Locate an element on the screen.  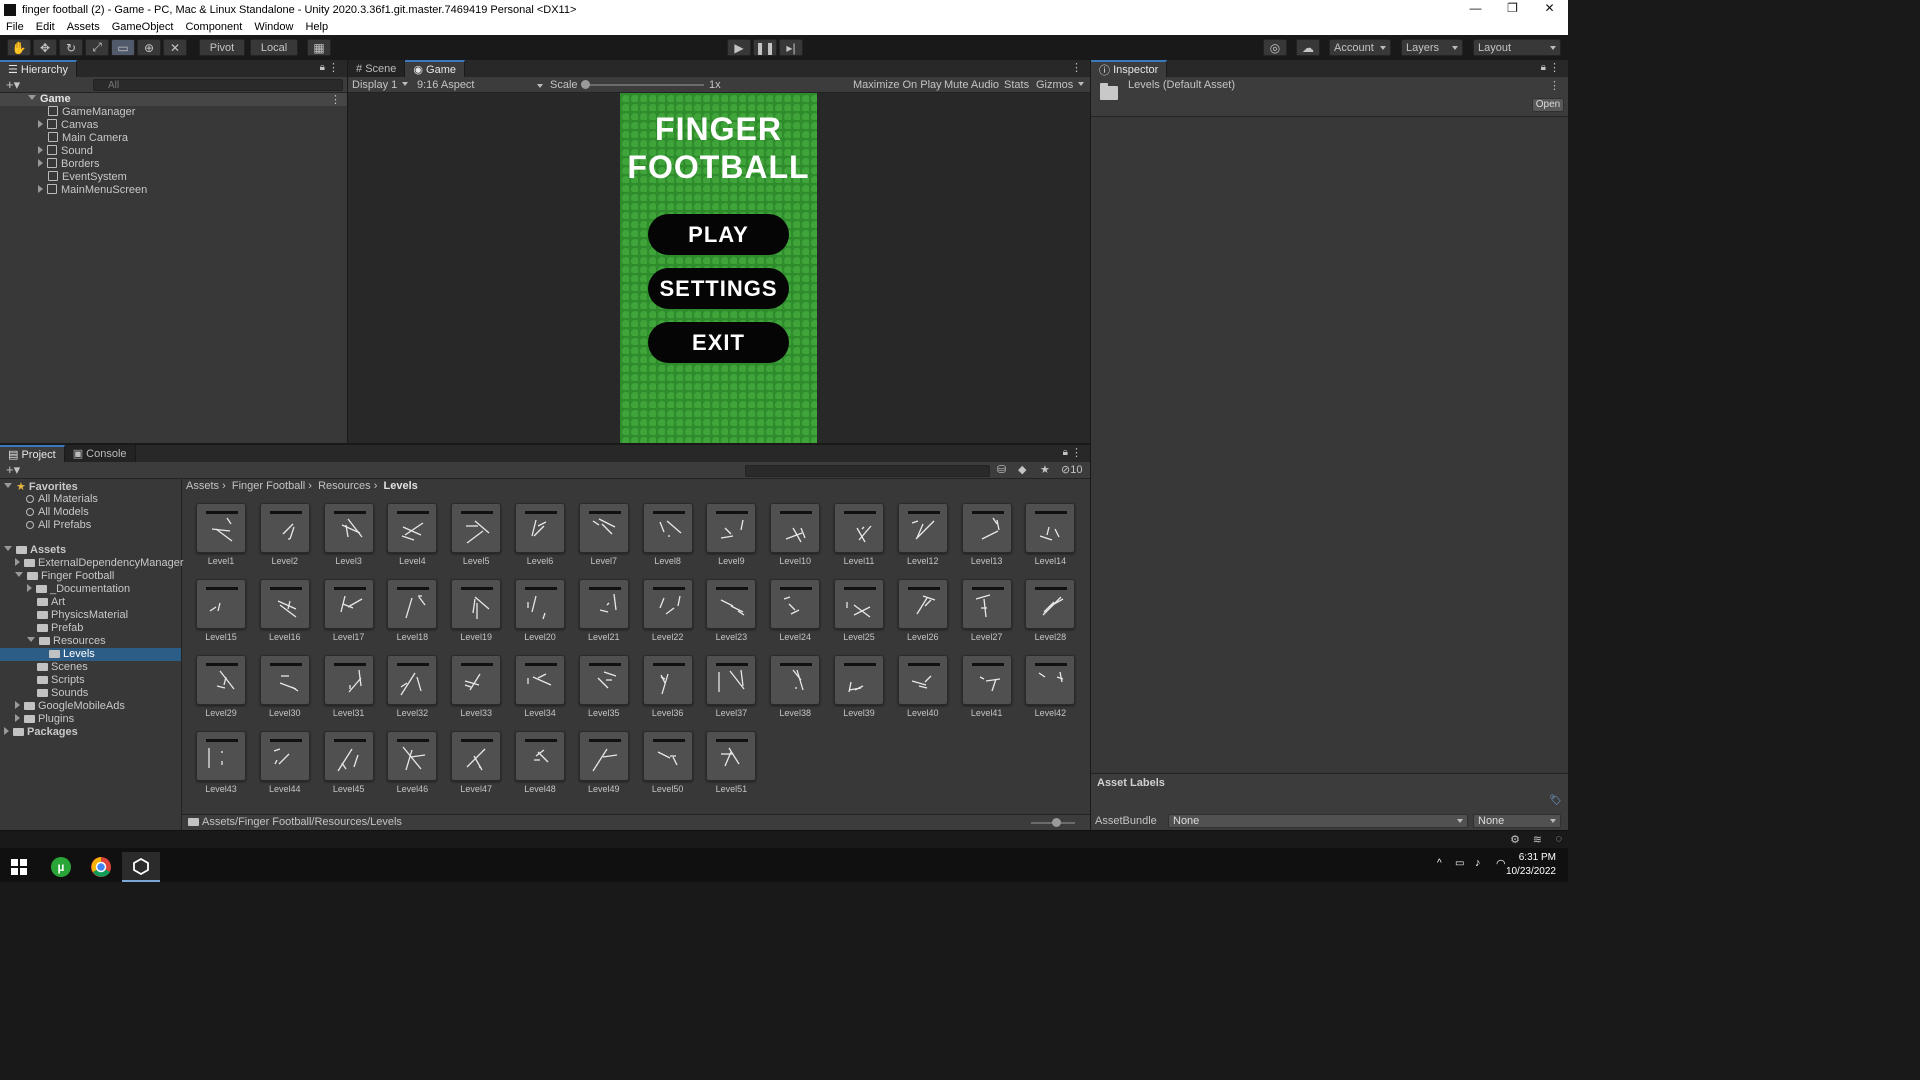
level-asset: Level49 is located at coordinates (603, 762).